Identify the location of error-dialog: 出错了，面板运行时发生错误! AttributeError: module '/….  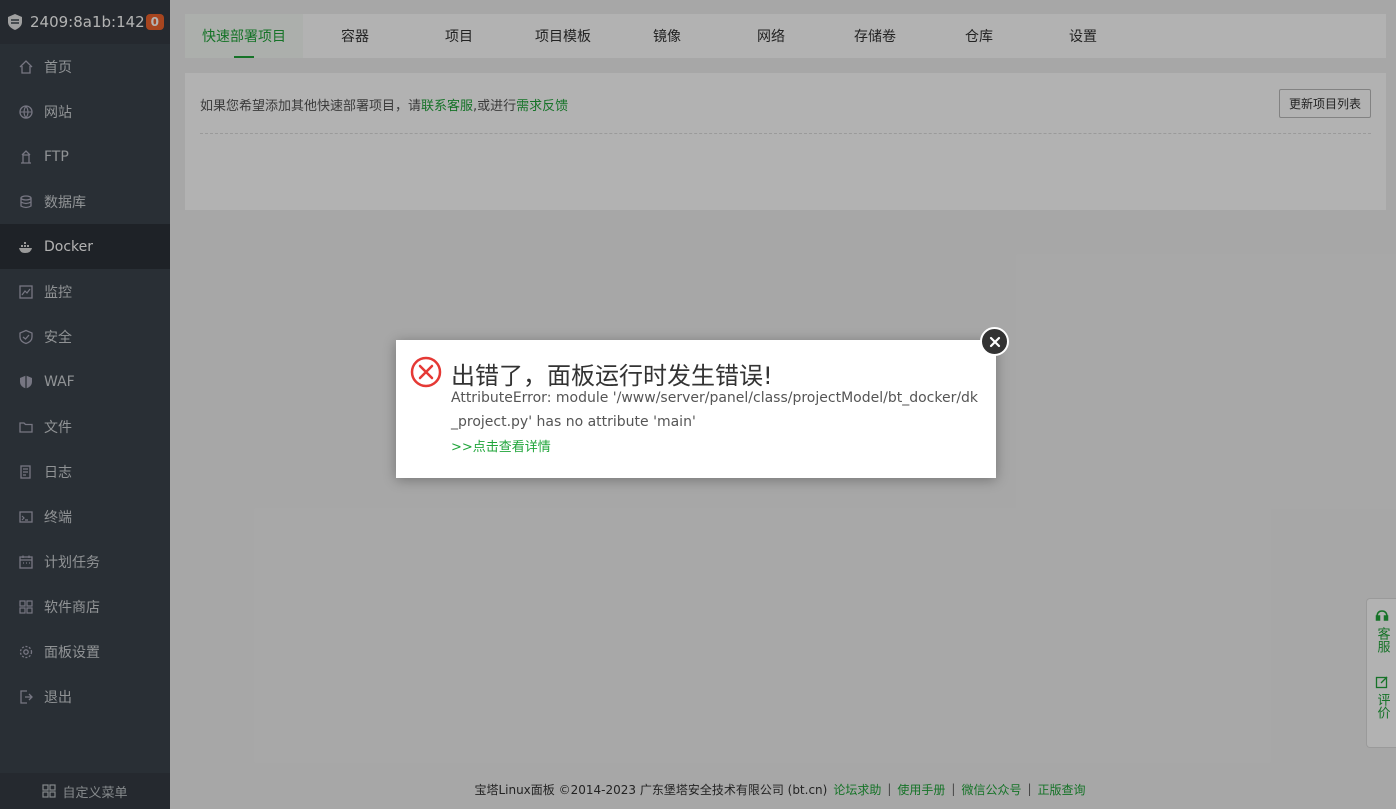
(696, 409).